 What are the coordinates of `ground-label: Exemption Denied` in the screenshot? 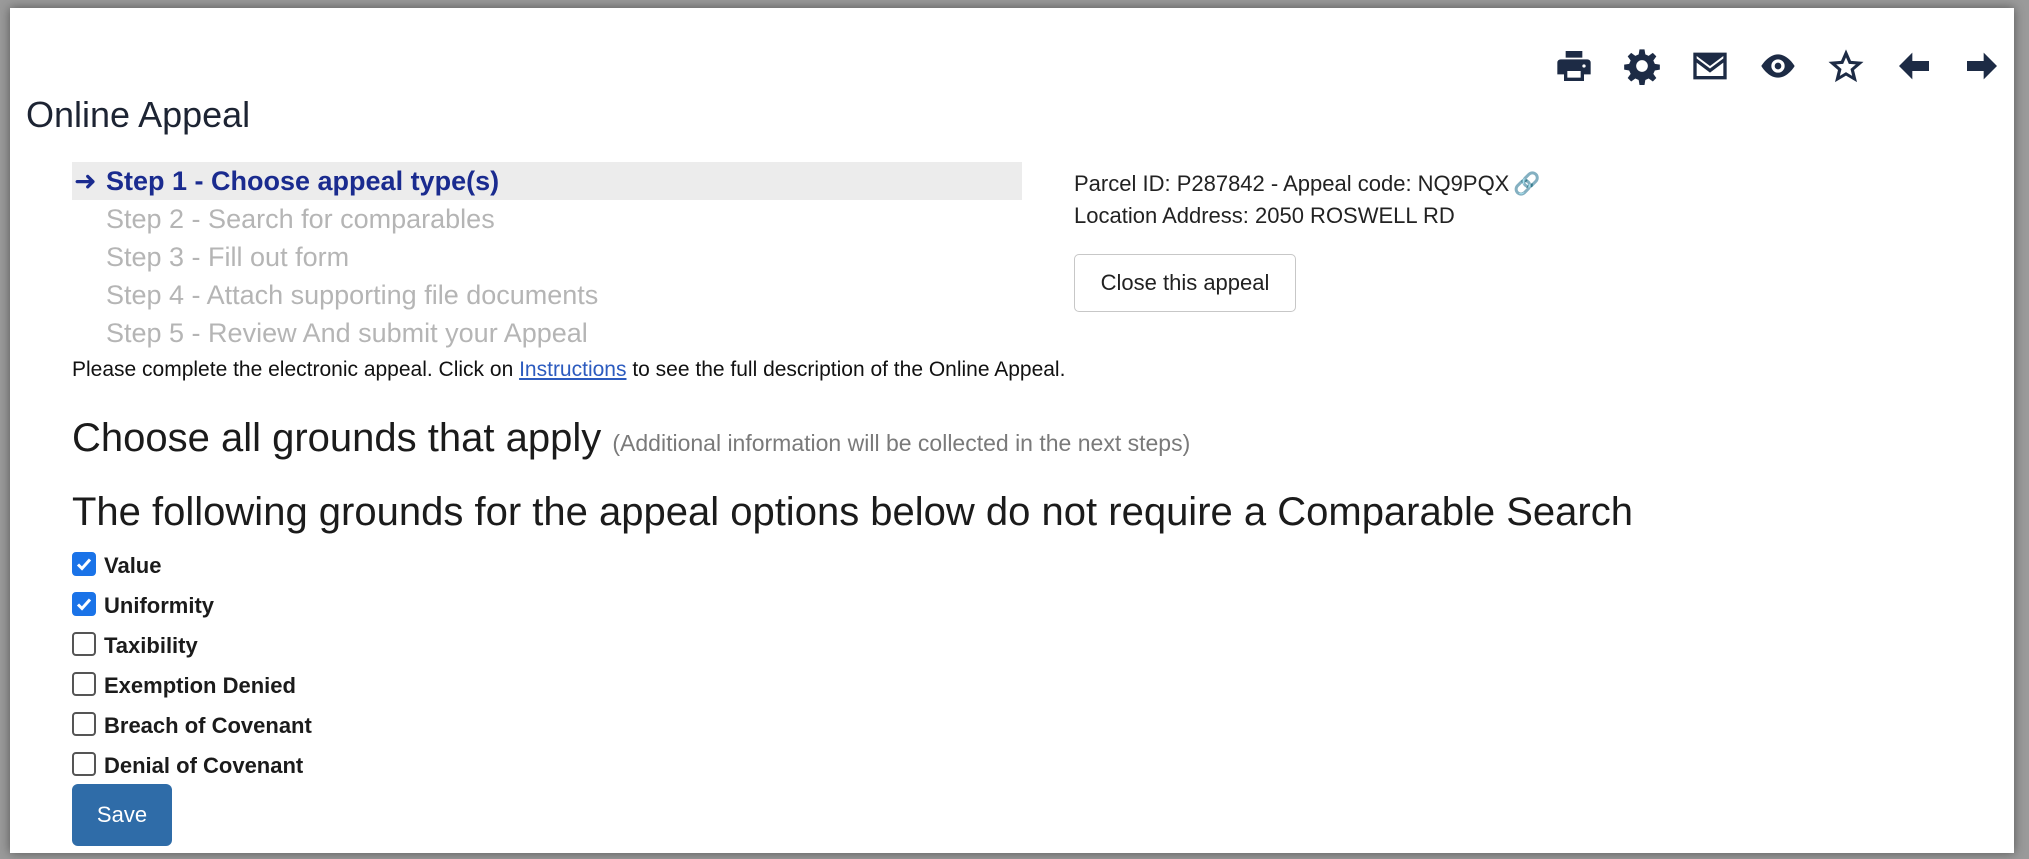 It's located at (200, 685).